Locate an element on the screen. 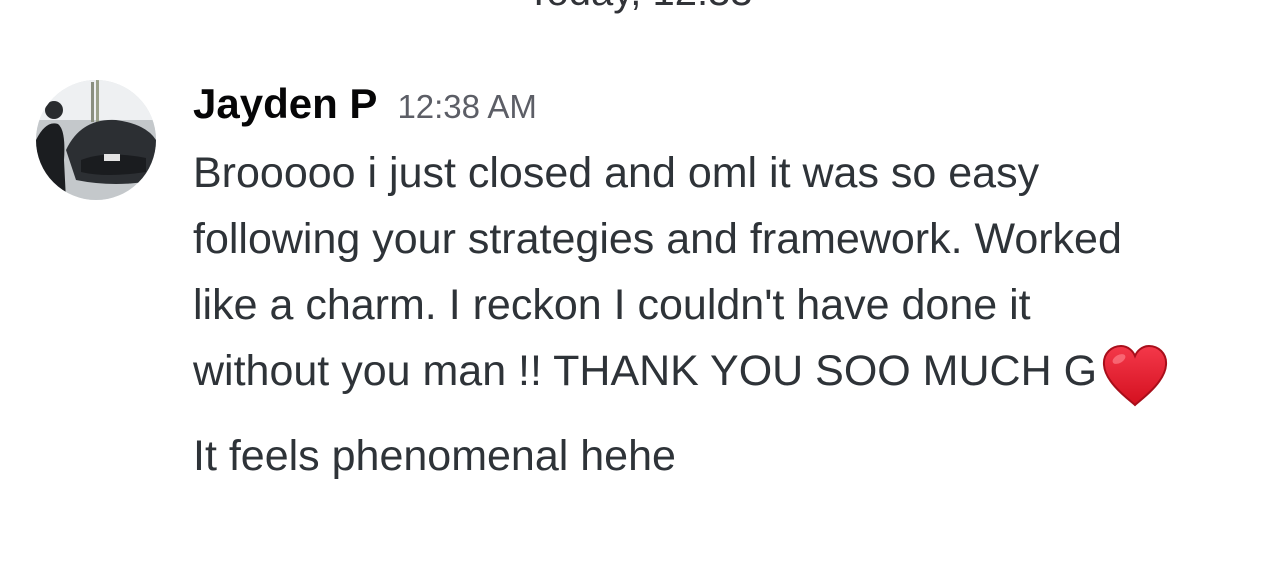 The image size is (1279, 574). message-header: Jayden P 12:38 AM is located at coordinates (365, 109).